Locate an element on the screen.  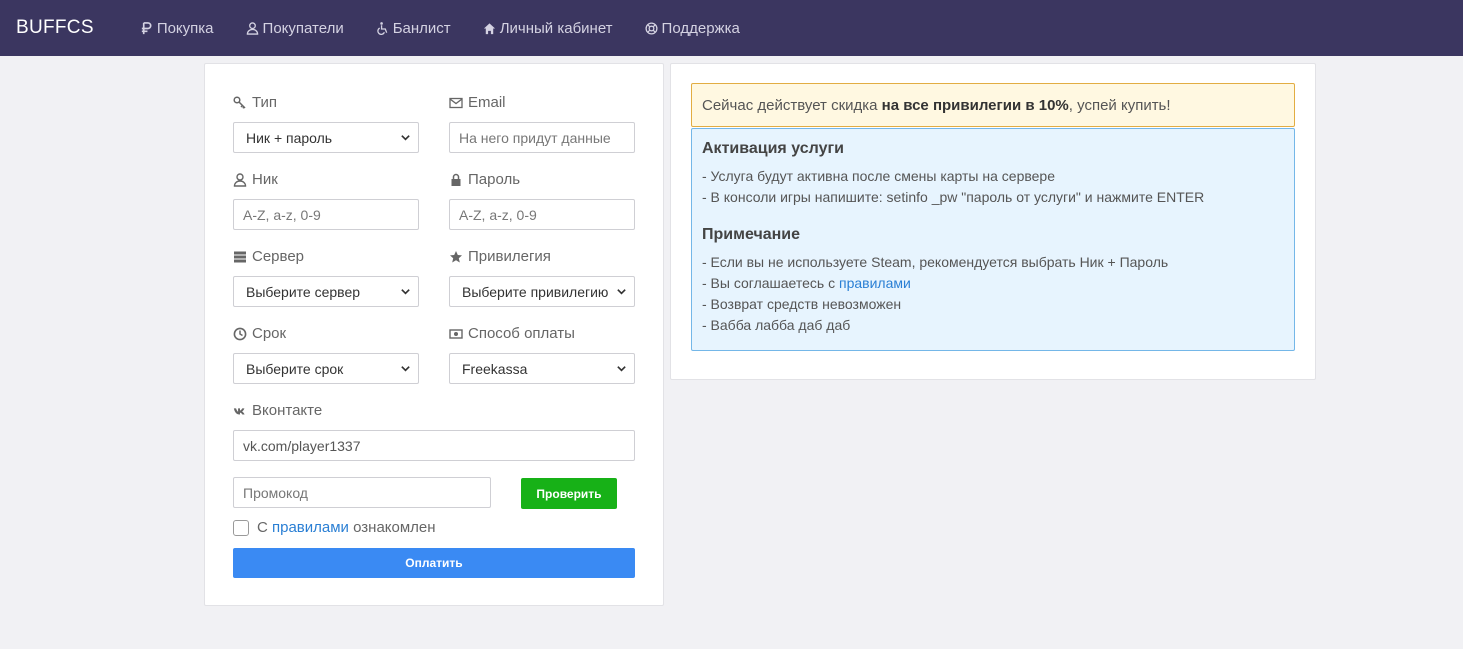
home-icon is located at coordinates (489, 28).